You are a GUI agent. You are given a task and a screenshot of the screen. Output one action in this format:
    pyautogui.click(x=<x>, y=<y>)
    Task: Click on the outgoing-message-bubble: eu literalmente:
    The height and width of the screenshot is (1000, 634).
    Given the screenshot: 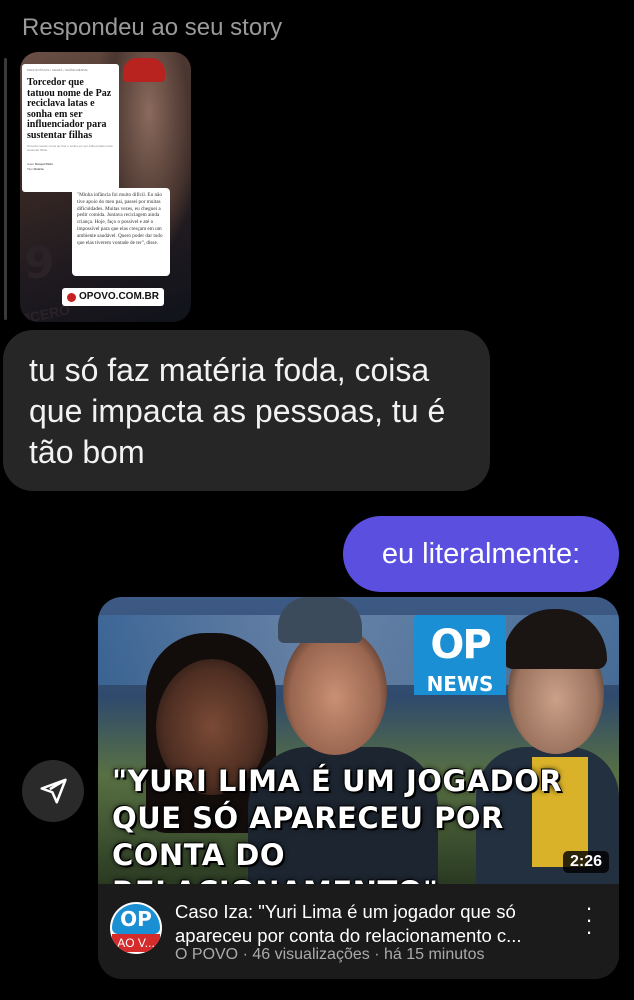 What is the action you would take?
    pyautogui.click(x=481, y=554)
    